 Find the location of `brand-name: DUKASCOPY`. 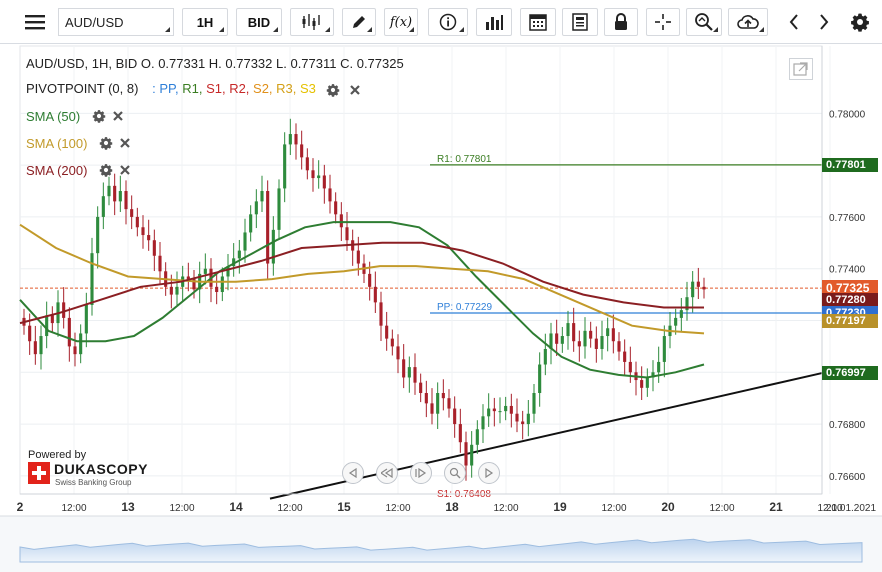

brand-name: DUKASCOPY is located at coordinates (101, 469).